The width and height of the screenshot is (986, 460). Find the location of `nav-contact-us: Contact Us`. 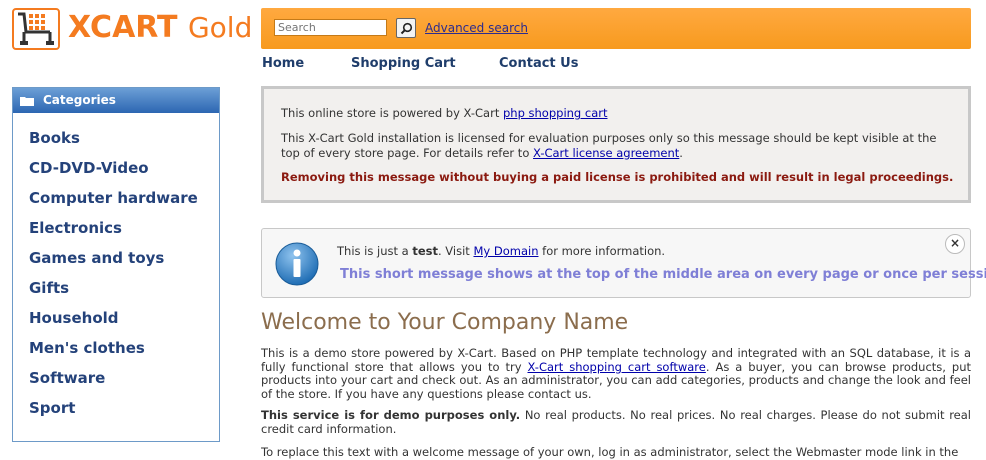

nav-contact-us: Contact Us is located at coordinates (538, 63).